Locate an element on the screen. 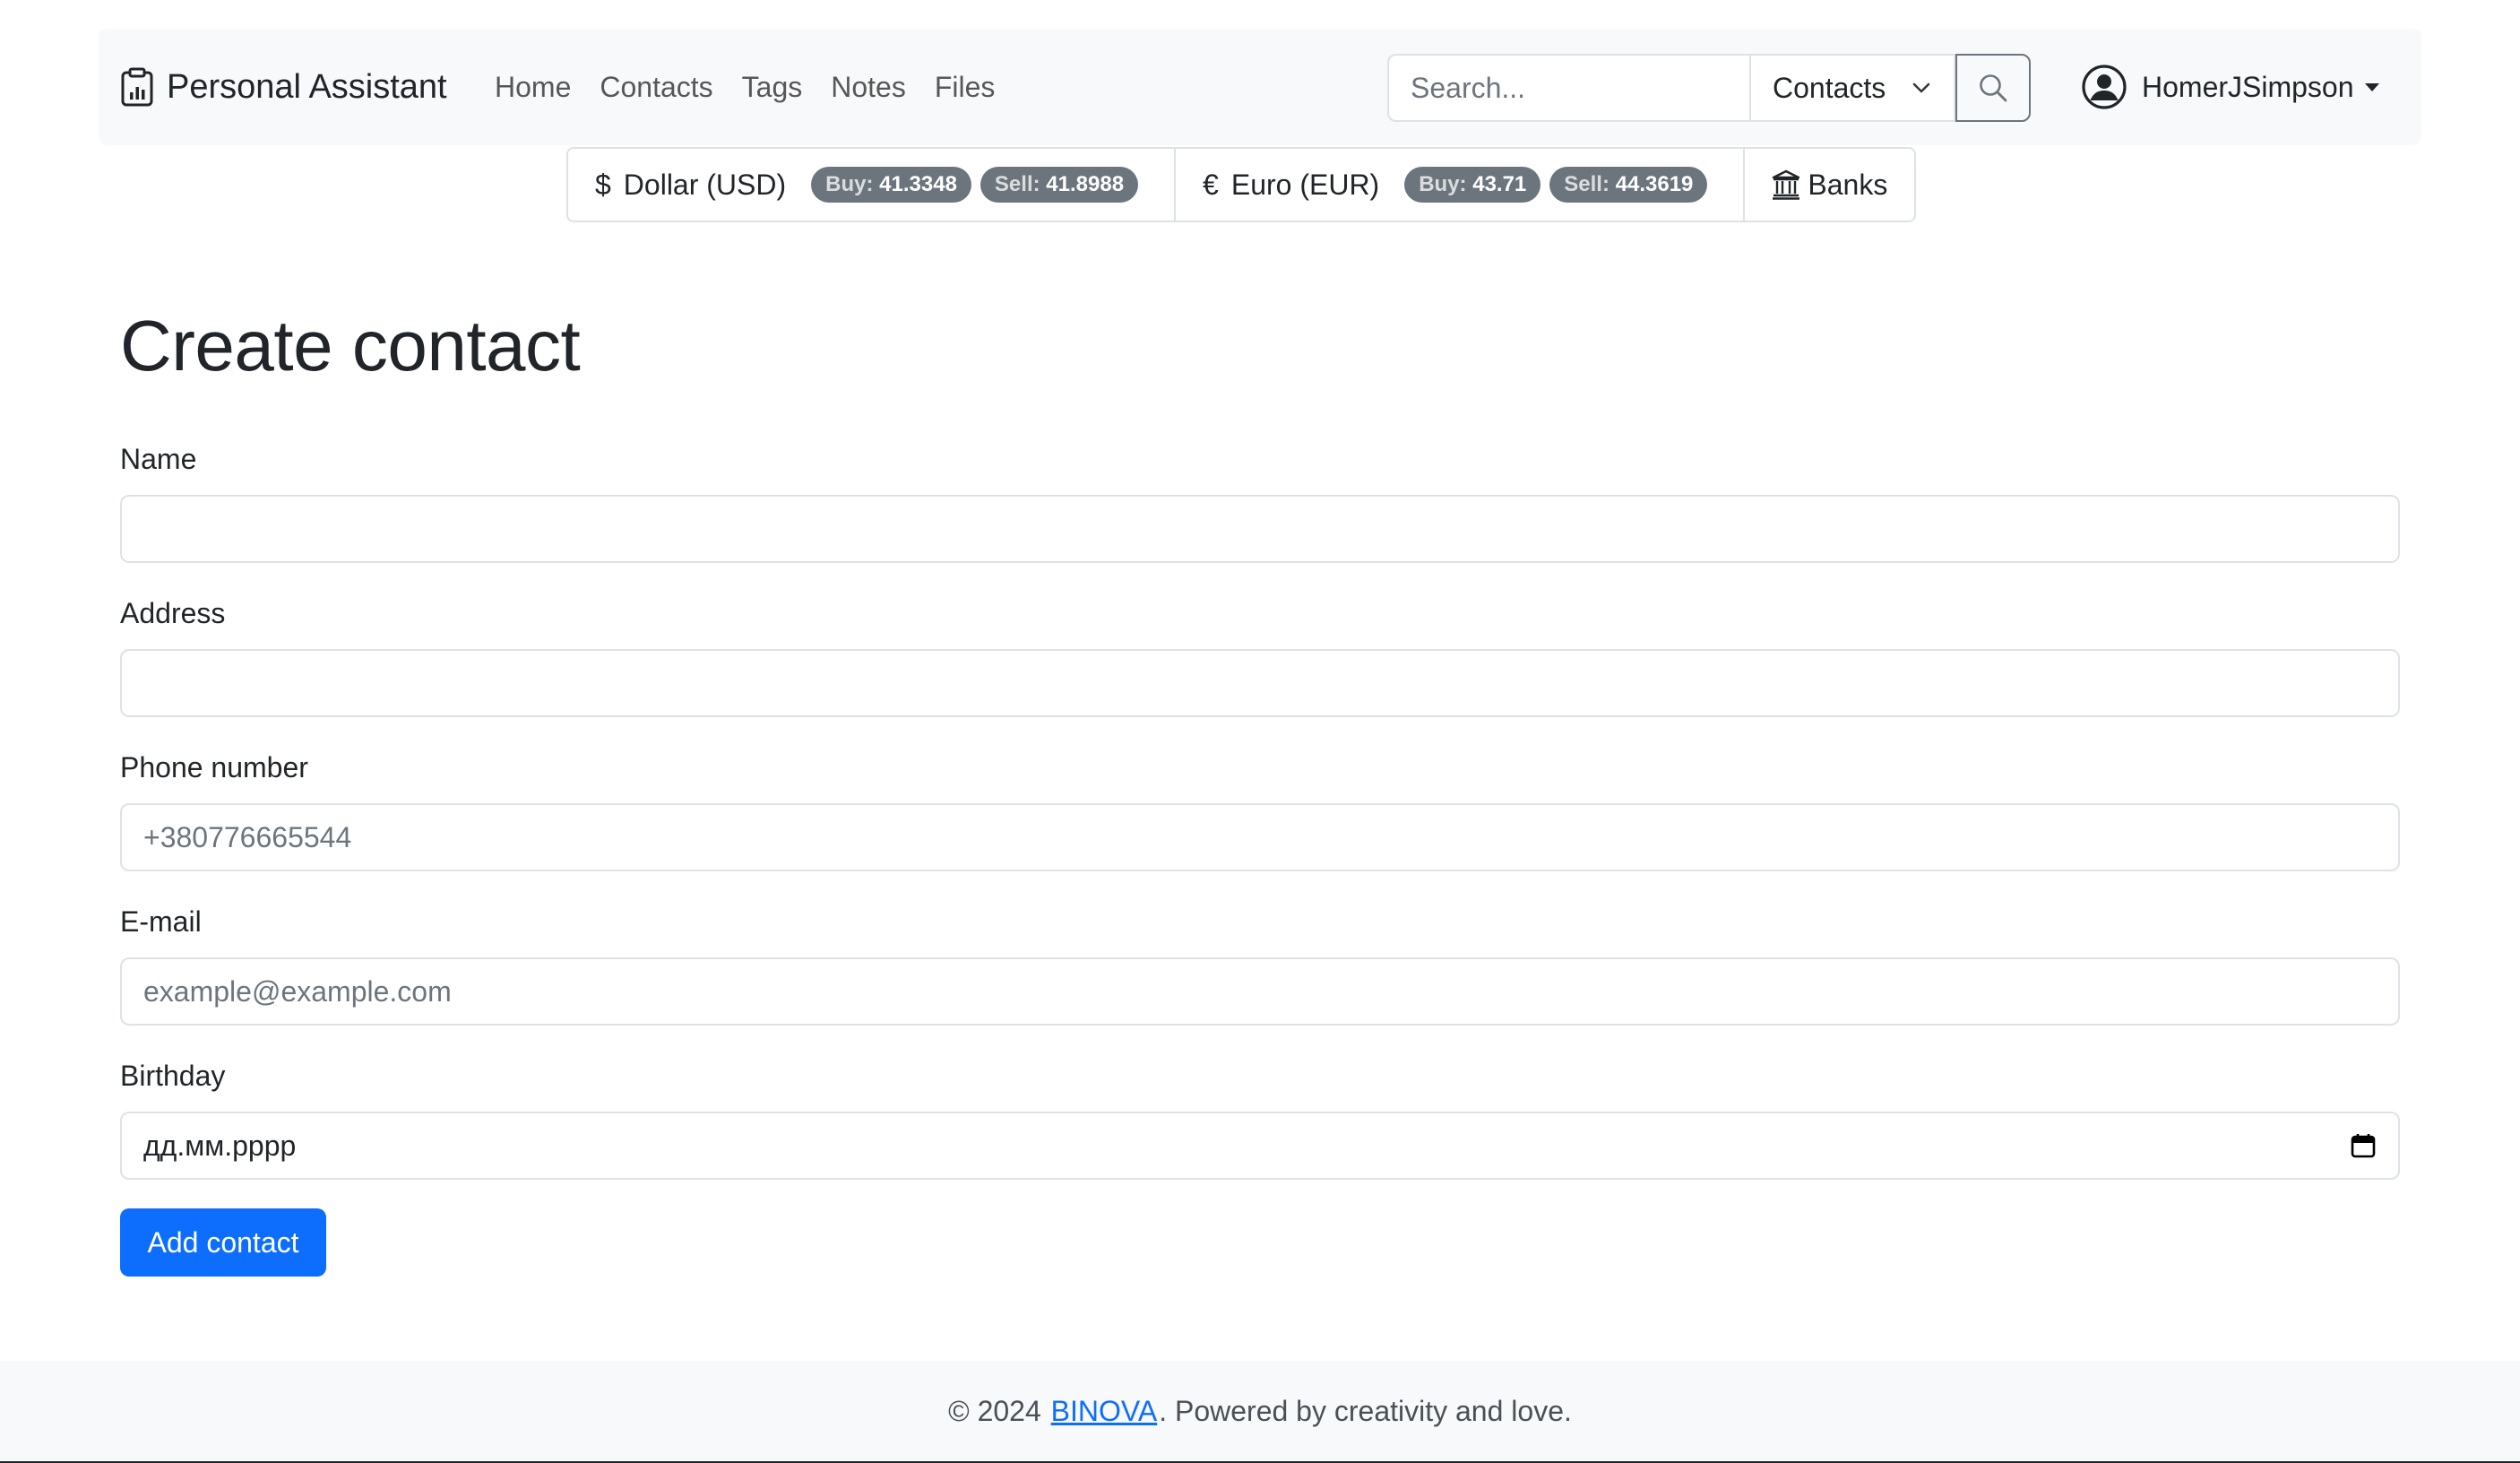 The image size is (2520, 1463). currency-eur-name: Euro (EUR) is located at coordinates (1305, 185).